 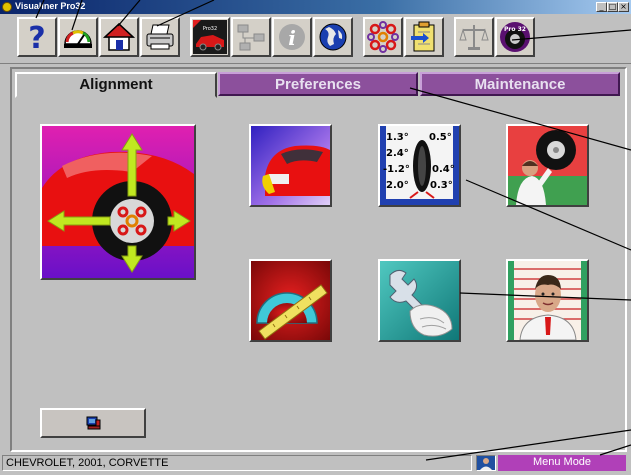 I want to click on svg-text: 2.4°, so click(x=397, y=153).